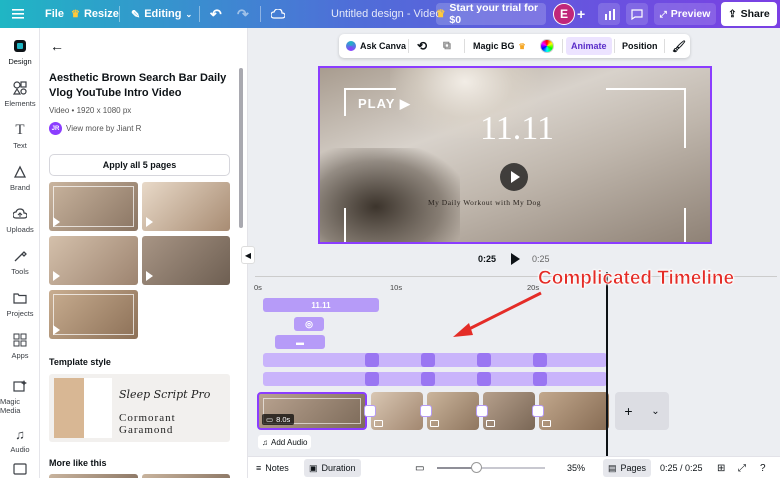  What do you see at coordinates (272, 468) in the screenshot?
I see `notes-button: ≡ Notes` at bounding box center [272, 468].